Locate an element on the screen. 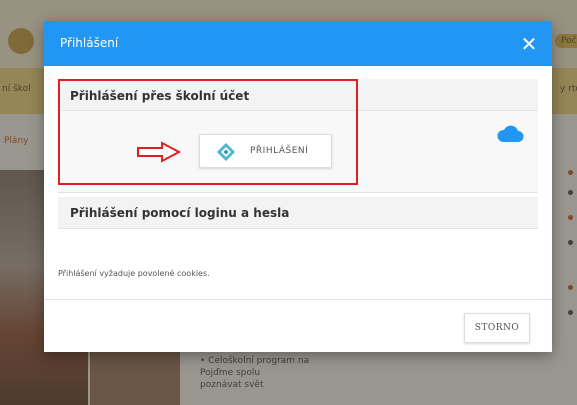 This screenshot has height=405, width=577. school-login-button: PŘIHLÁŠENÍ is located at coordinates (265, 151).